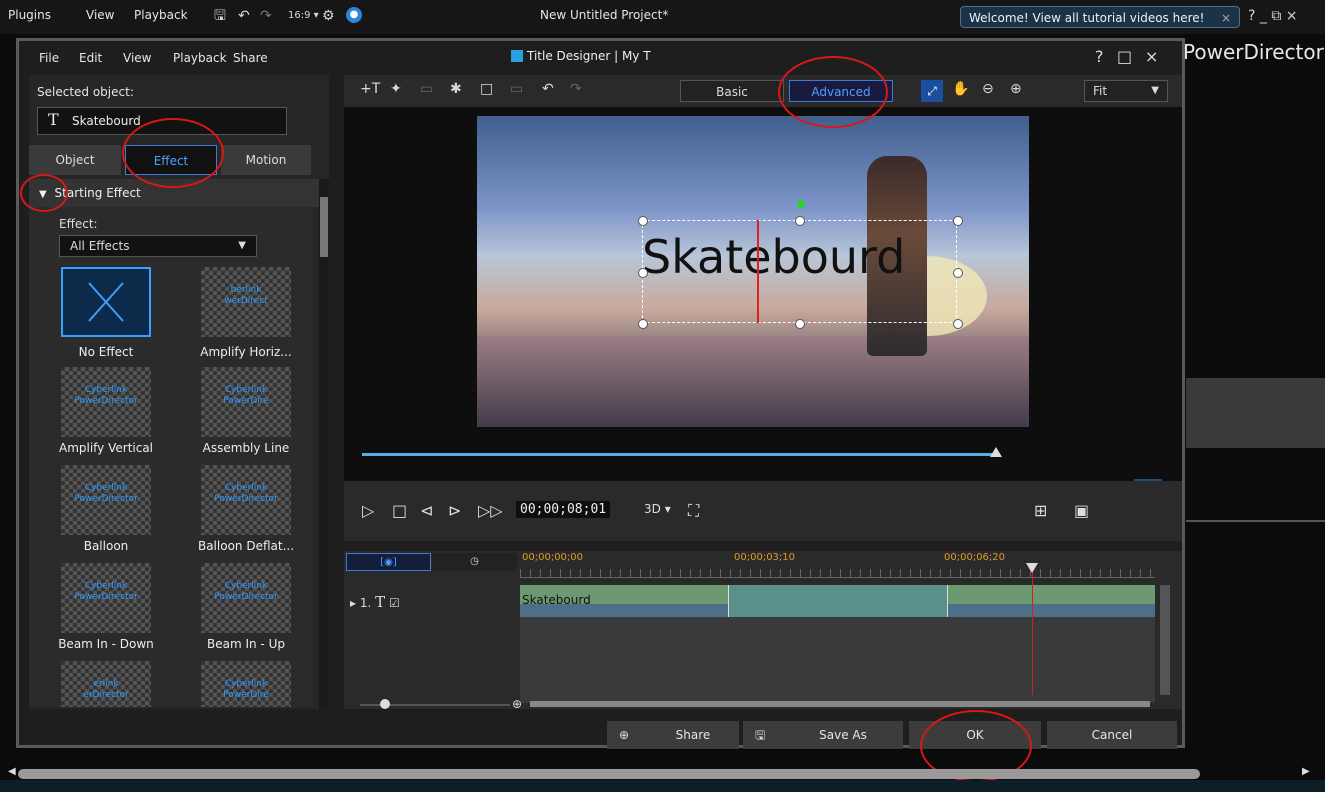  Describe the element at coordinates (454, 510) in the screenshot. I see `next-frame-icon: ⊳` at that location.